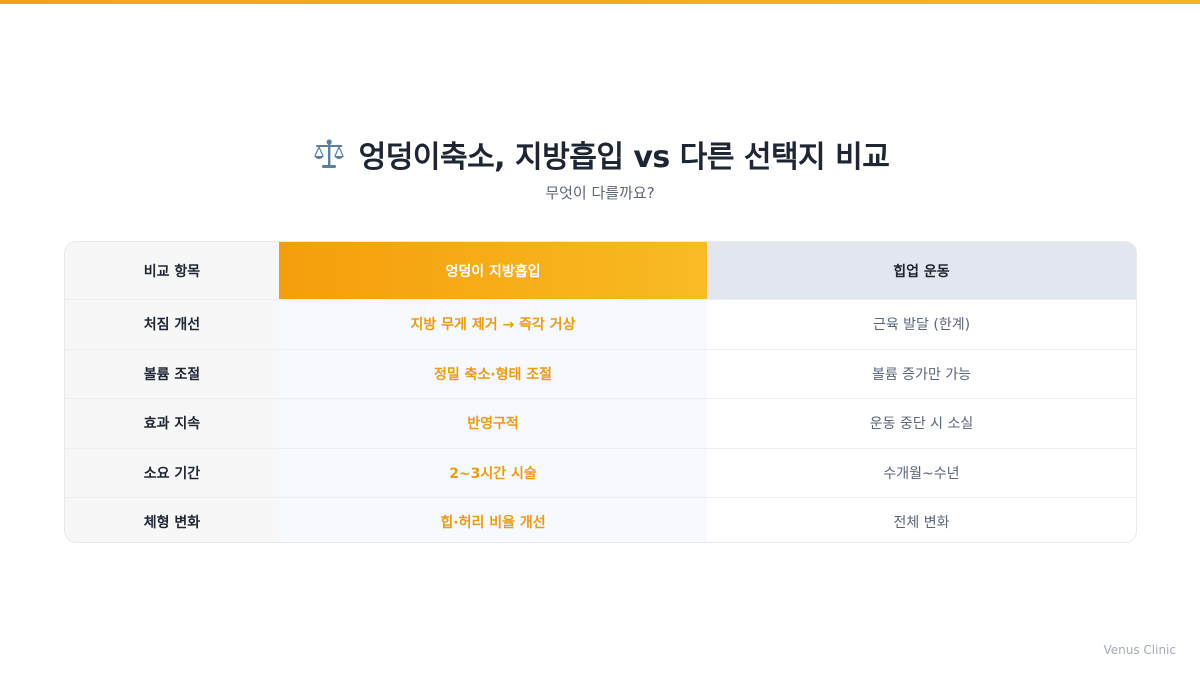 This screenshot has height=675, width=1200. Describe the element at coordinates (600, 2) in the screenshot. I see `top-accent-bar` at that location.